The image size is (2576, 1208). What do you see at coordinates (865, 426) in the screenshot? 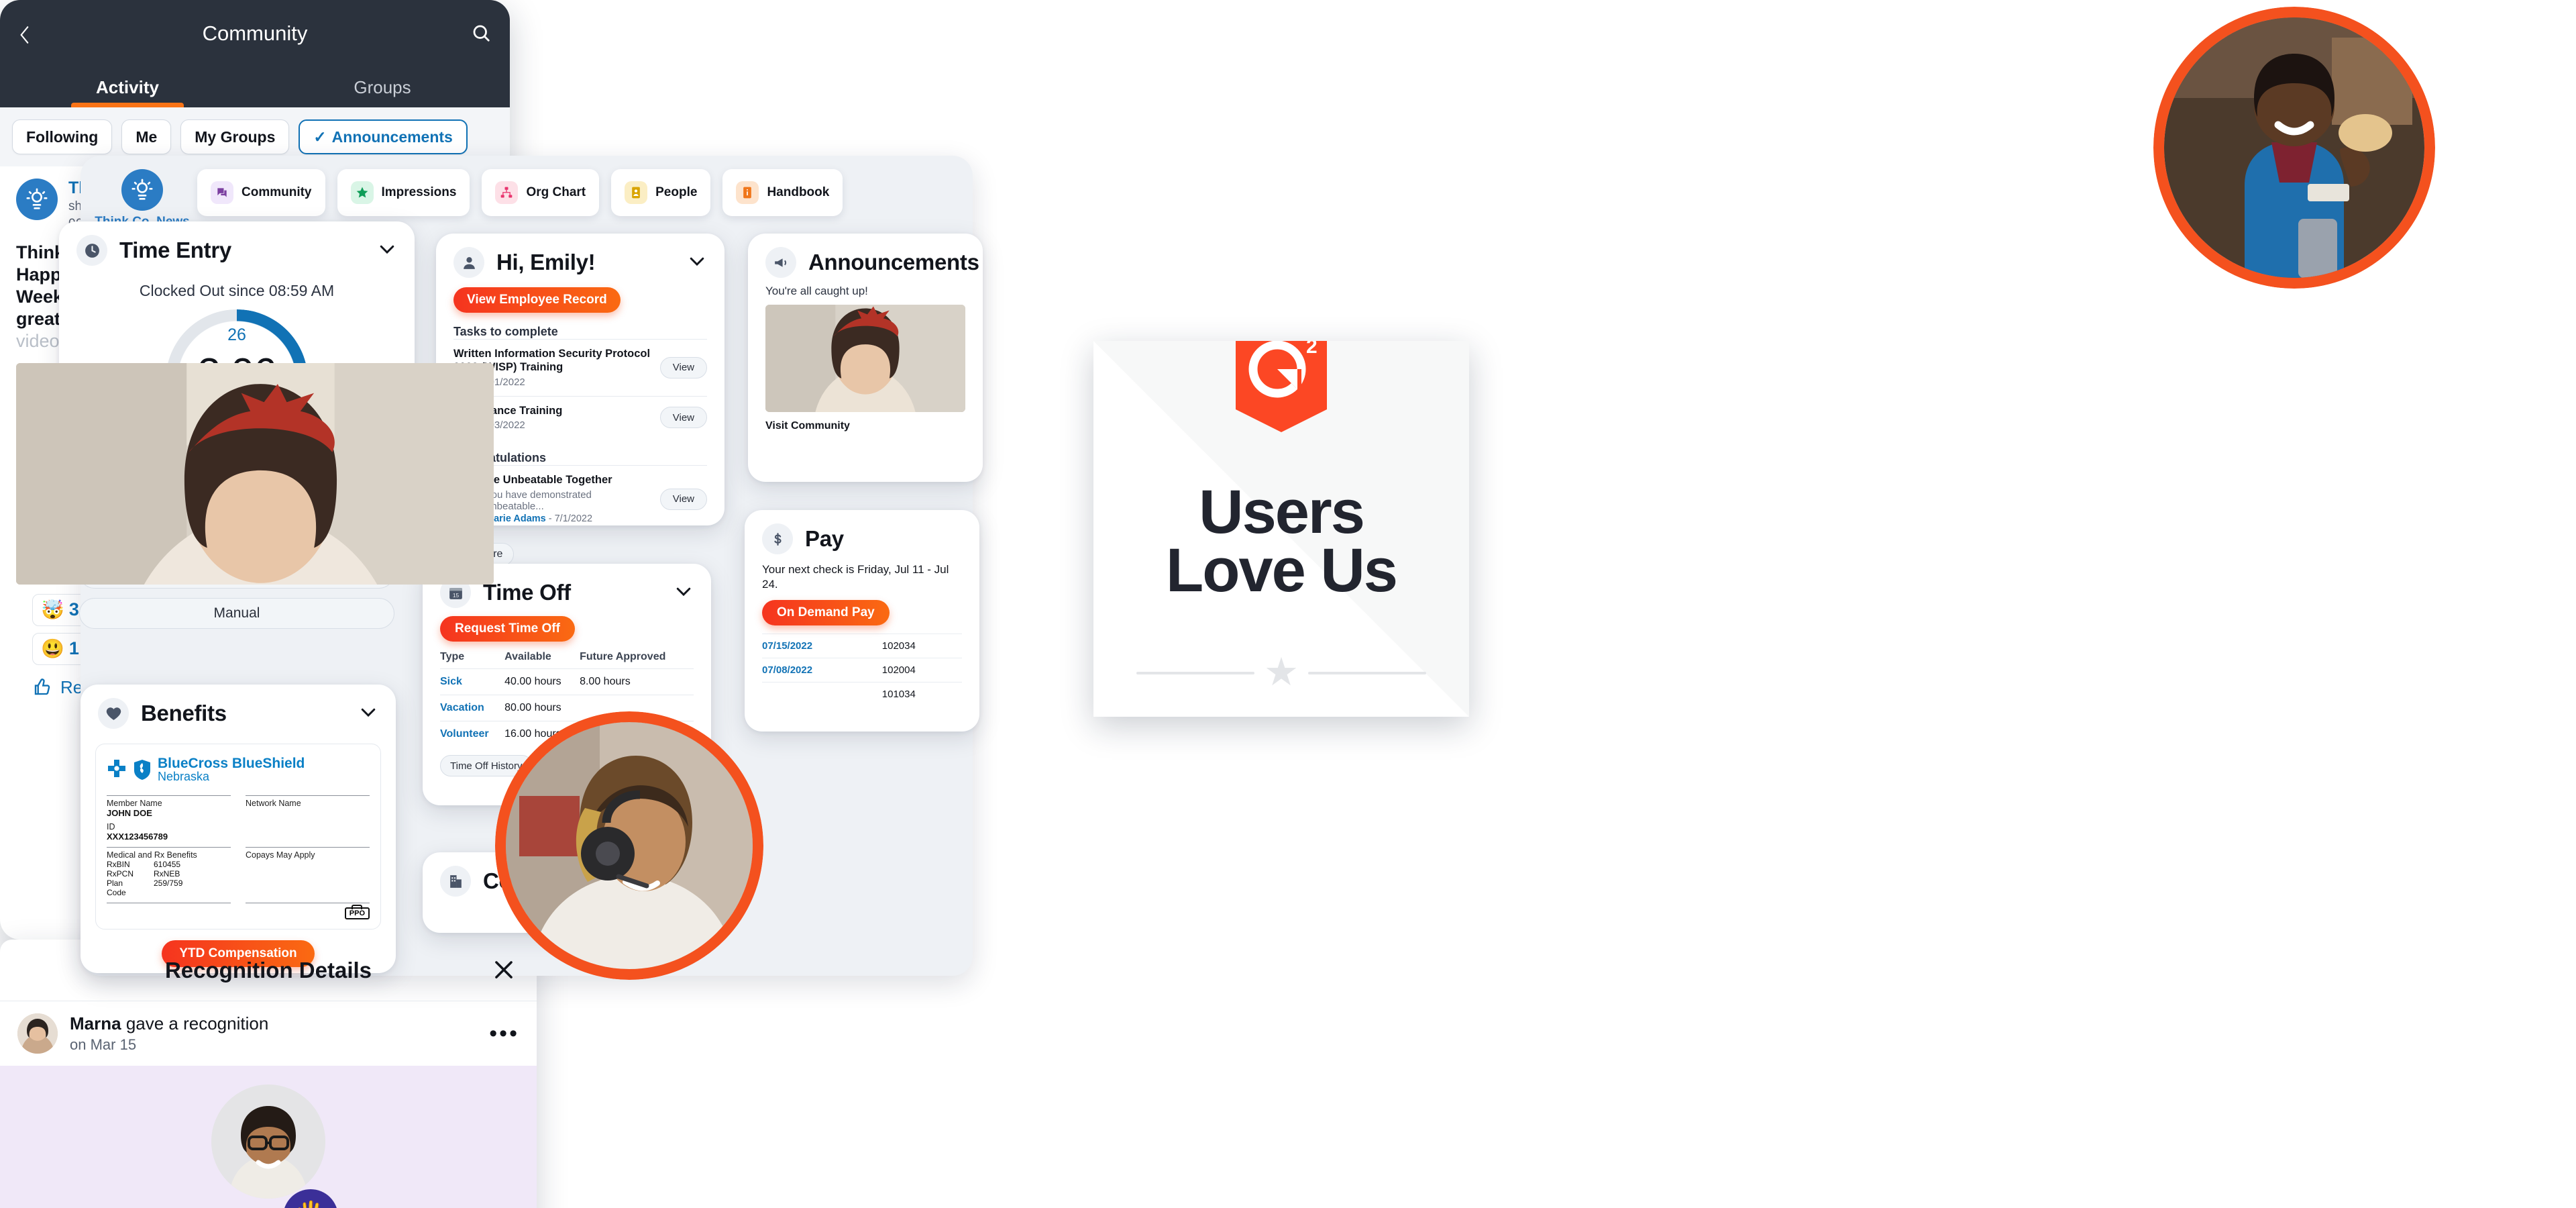
I see `visit-community-link: Visit Community` at bounding box center [865, 426].